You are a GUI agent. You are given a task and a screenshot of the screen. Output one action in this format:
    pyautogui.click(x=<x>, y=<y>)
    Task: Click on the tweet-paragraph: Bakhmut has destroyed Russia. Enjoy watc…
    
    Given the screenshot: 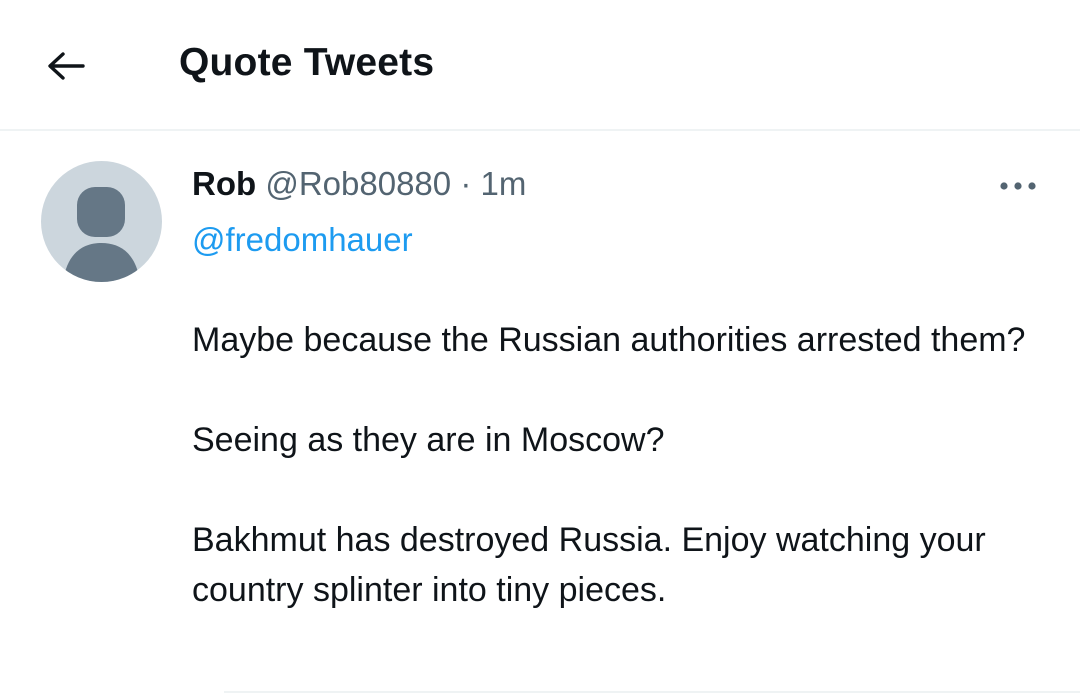 What is the action you would take?
    pyautogui.click(x=589, y=565)
    